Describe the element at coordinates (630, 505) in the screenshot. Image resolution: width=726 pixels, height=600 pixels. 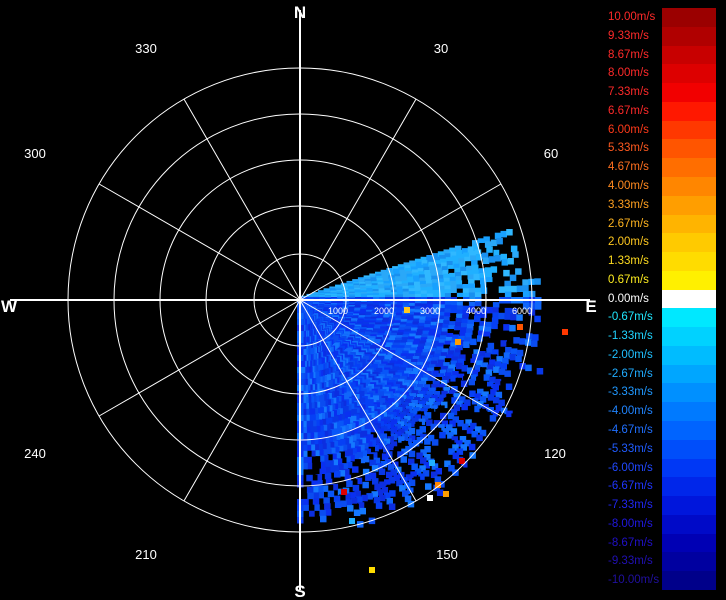
I see `legend-label: -7.33m/s` at that location.